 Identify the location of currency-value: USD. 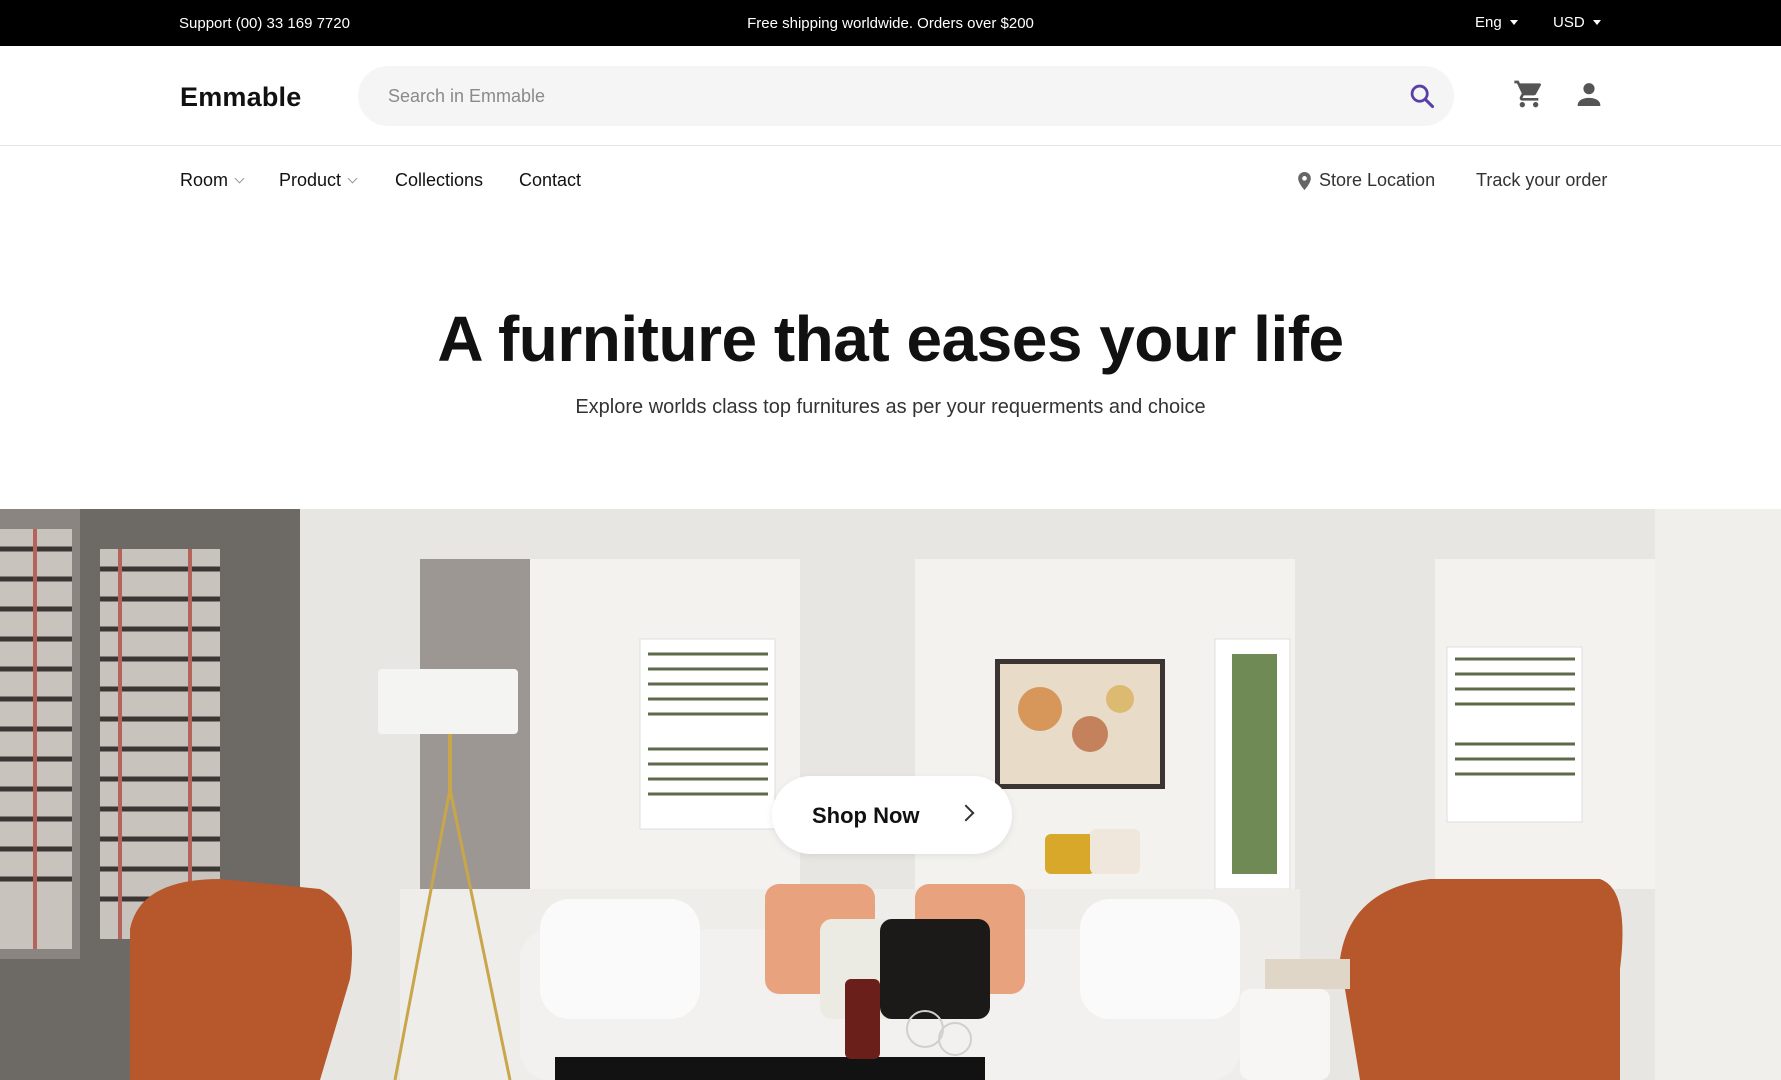
(1569, 22).